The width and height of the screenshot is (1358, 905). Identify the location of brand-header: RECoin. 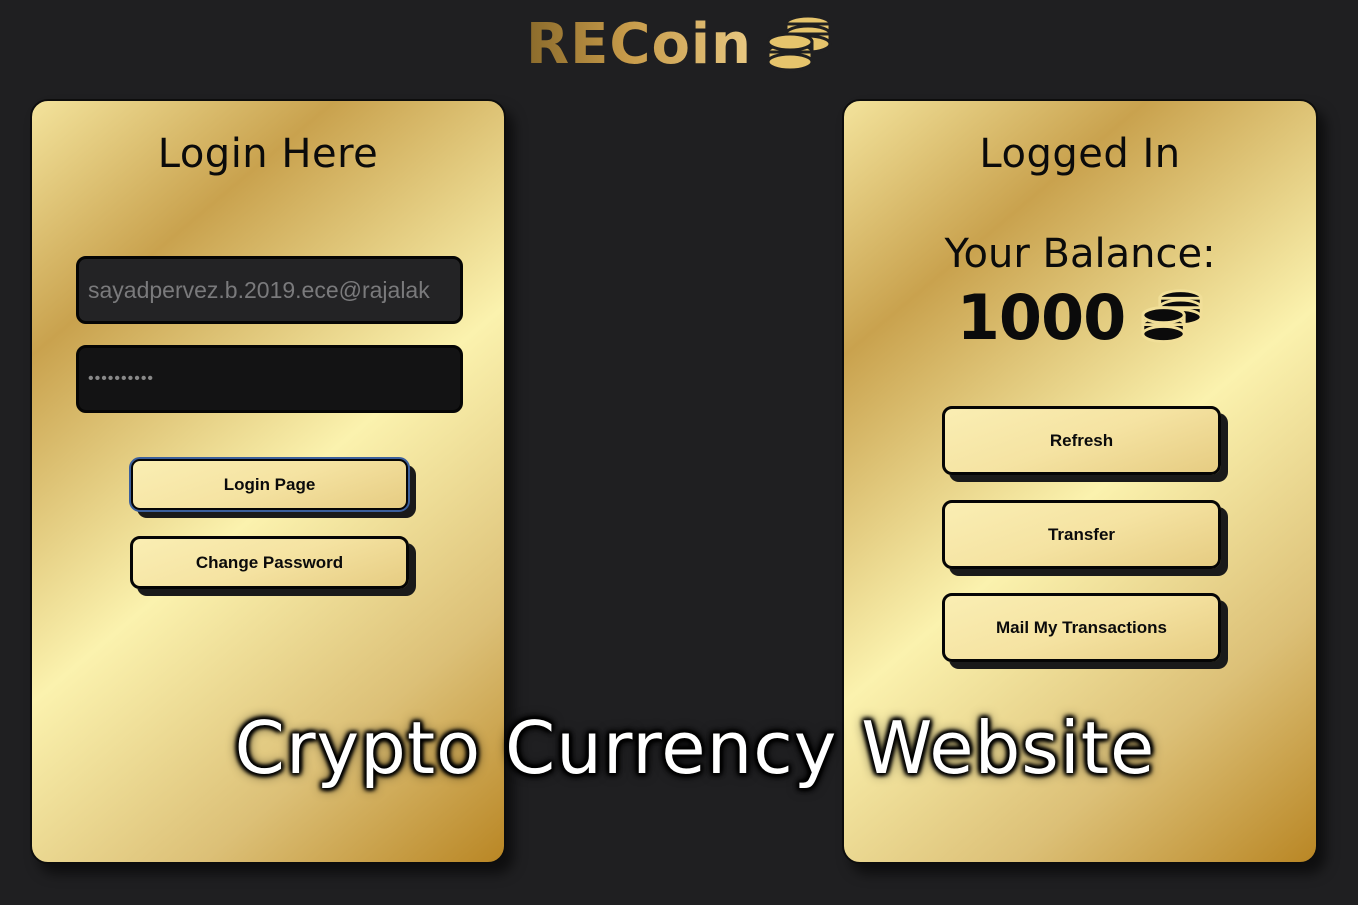
(679, 45).